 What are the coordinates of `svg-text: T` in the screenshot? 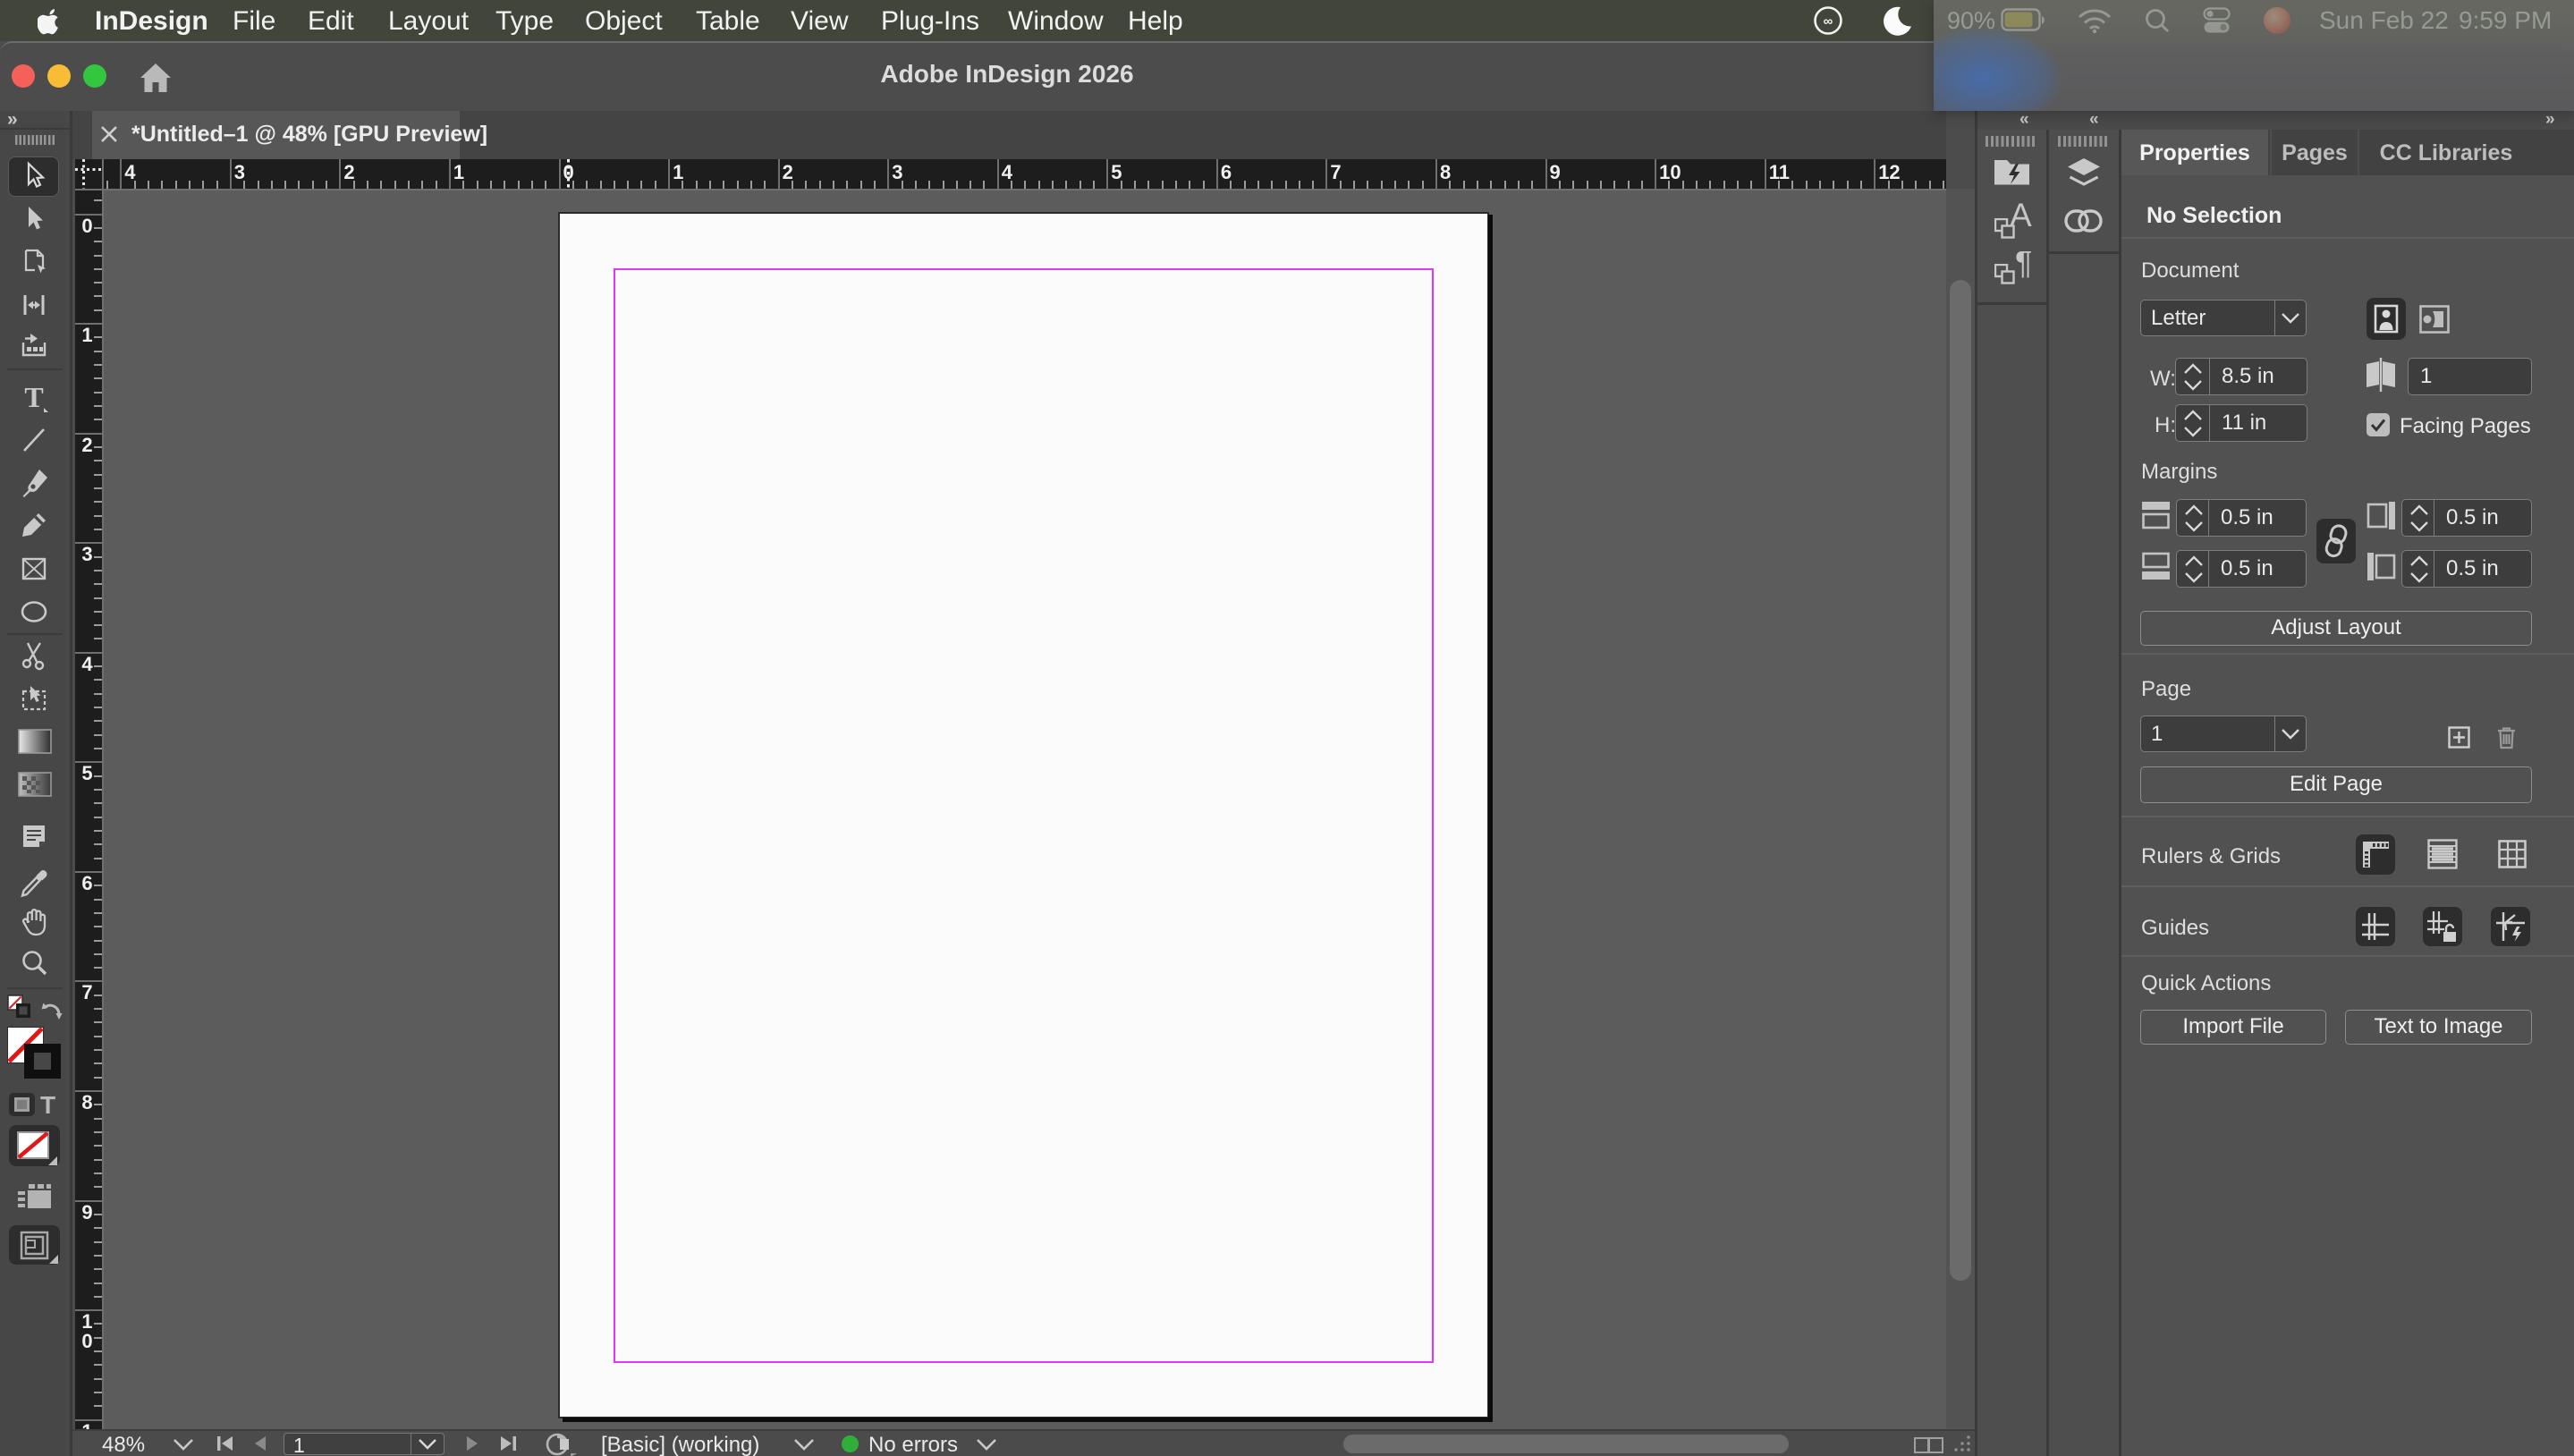 It's located at (33, 397).